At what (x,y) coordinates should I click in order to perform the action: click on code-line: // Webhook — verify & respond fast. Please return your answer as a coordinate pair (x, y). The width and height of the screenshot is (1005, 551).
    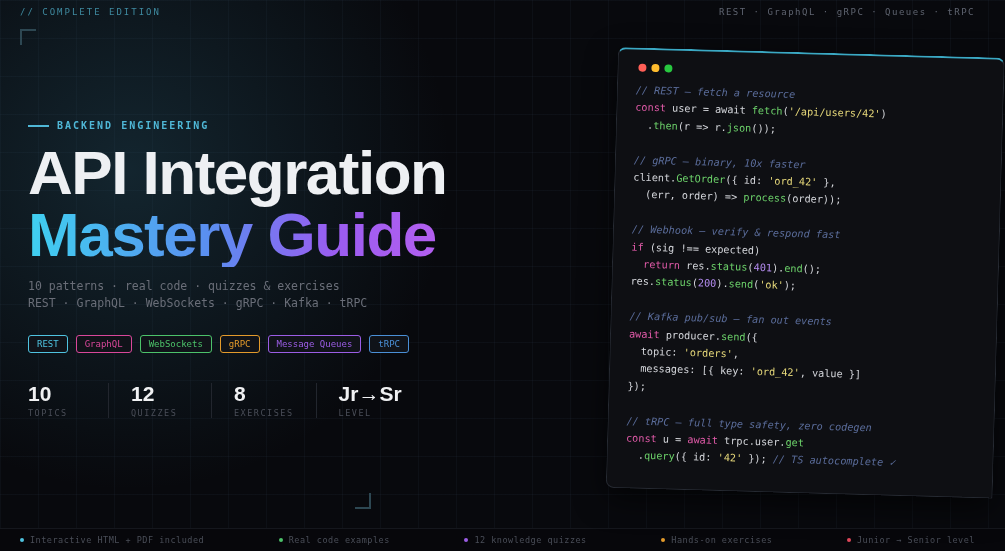
    Looking at the image, I should click on (736, 232).